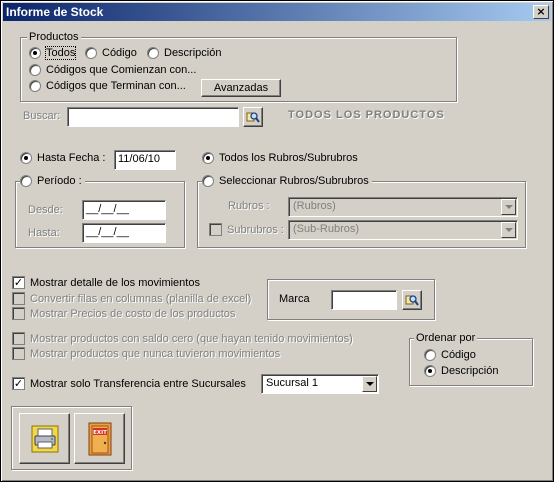  I want to click on radio-ordenar-descripcion: Descripción, so click(461, 371).